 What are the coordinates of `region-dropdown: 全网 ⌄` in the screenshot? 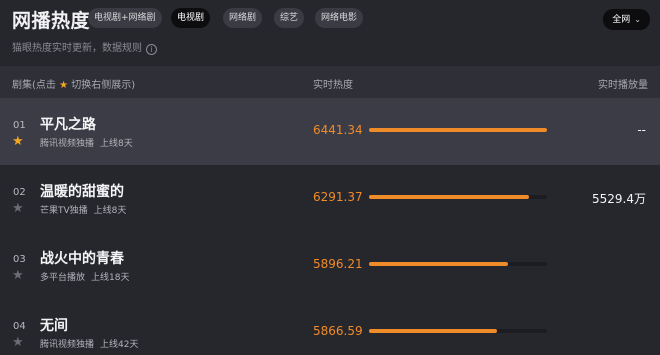 It's located at (626, 19).